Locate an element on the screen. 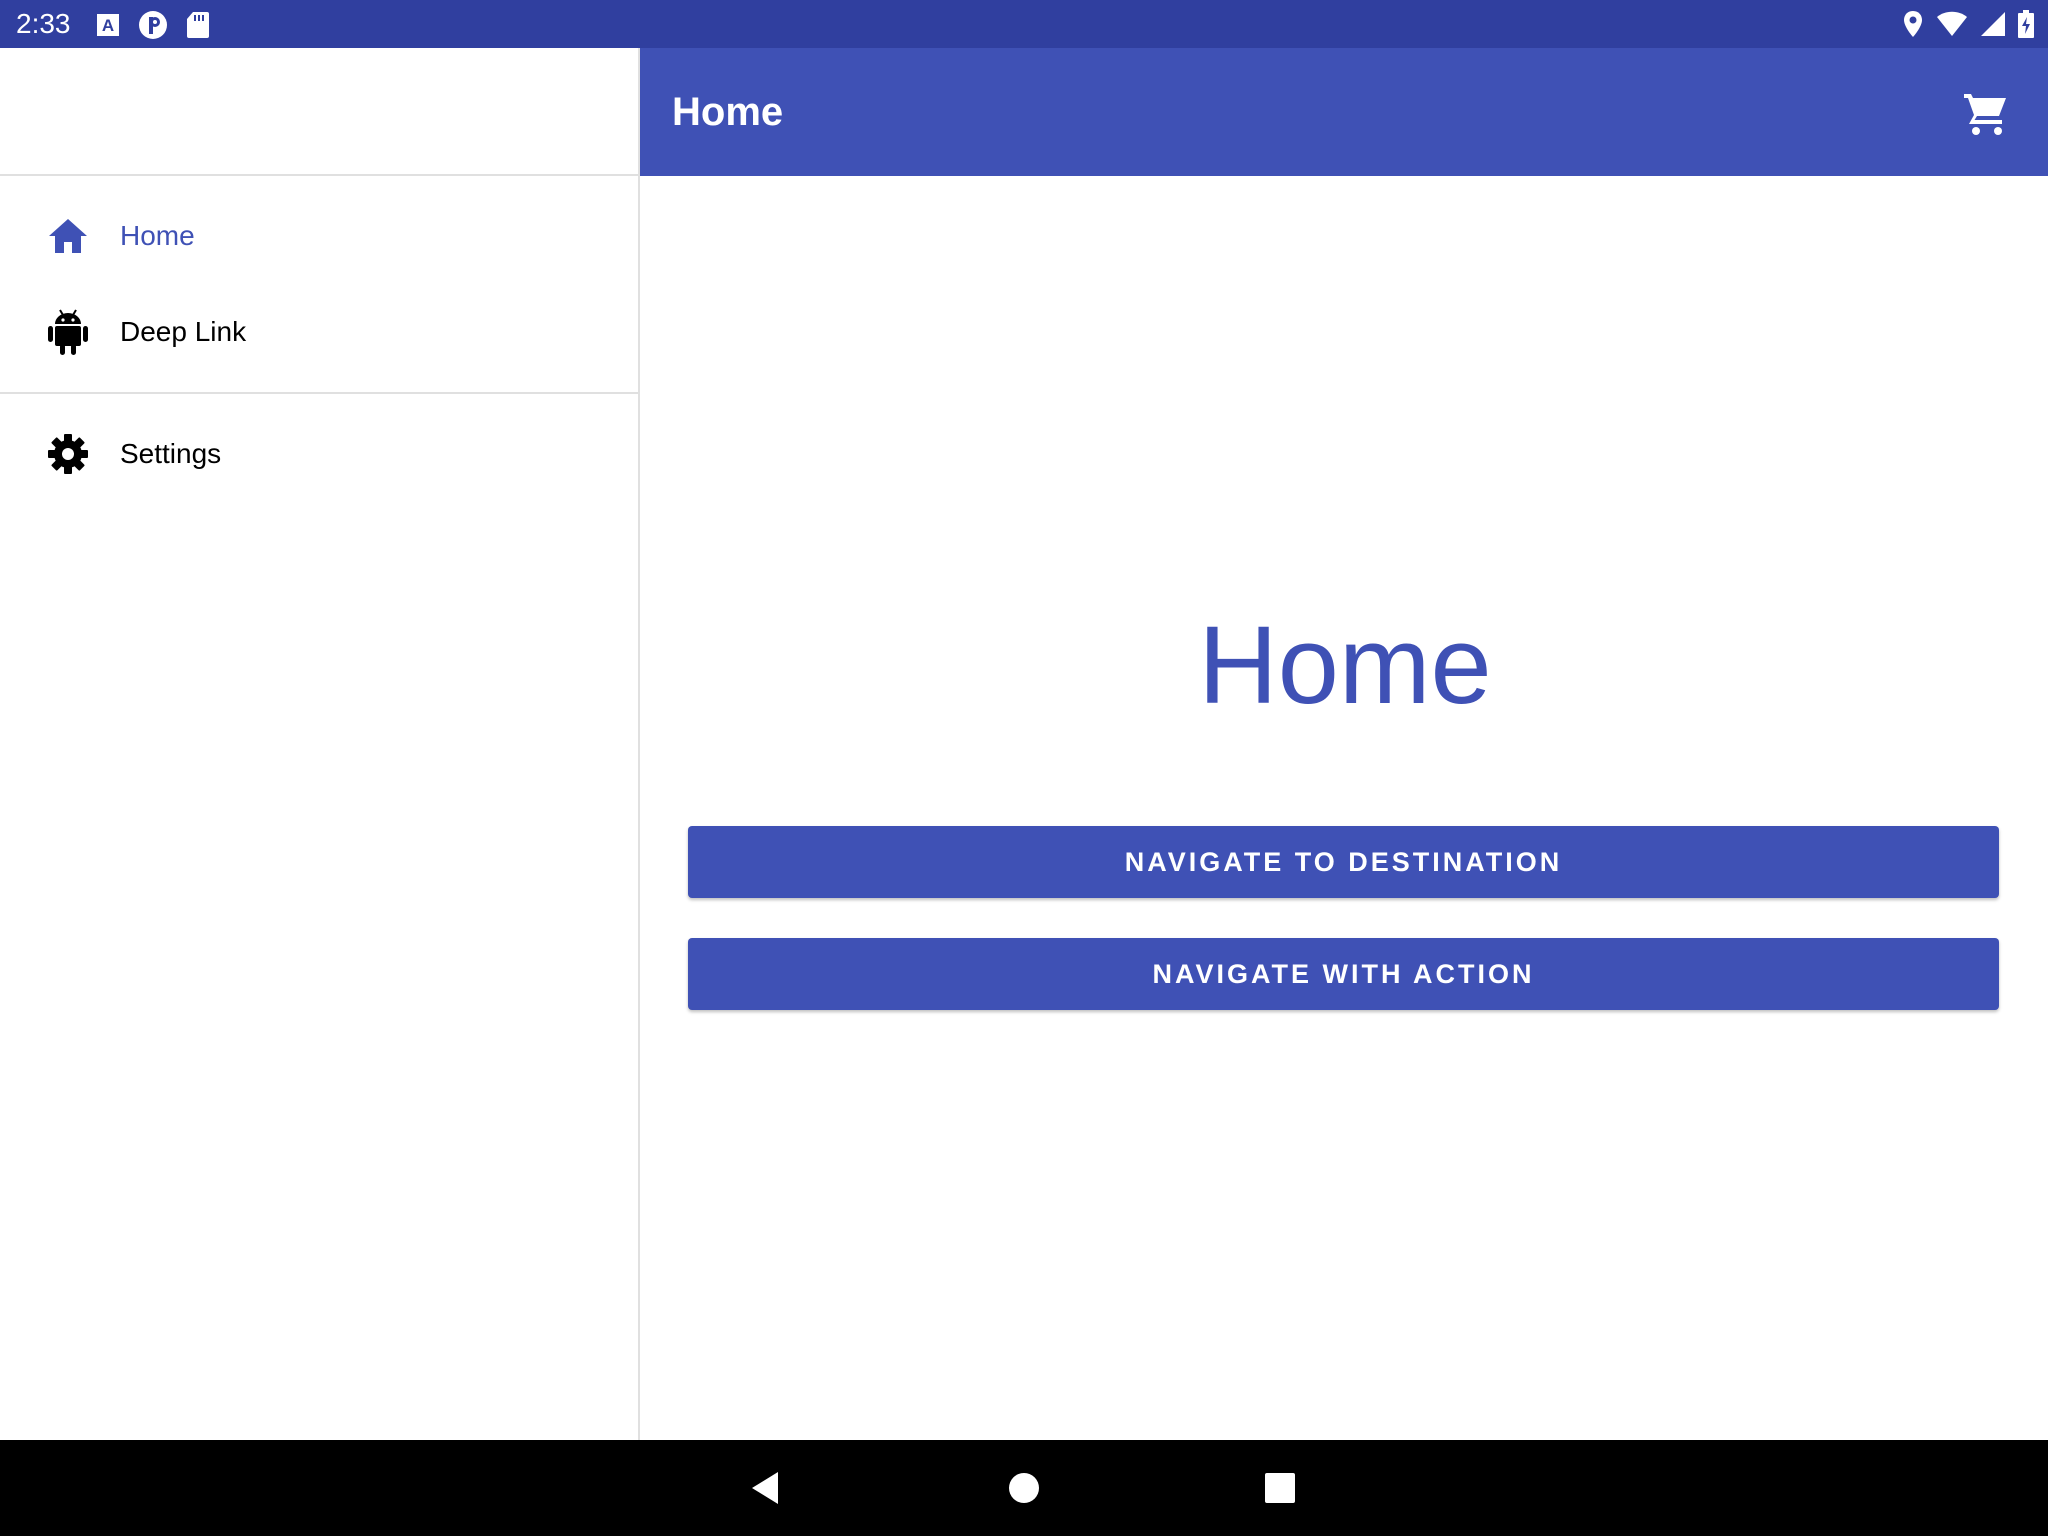  home-icon is located at coordinates (68, 236).